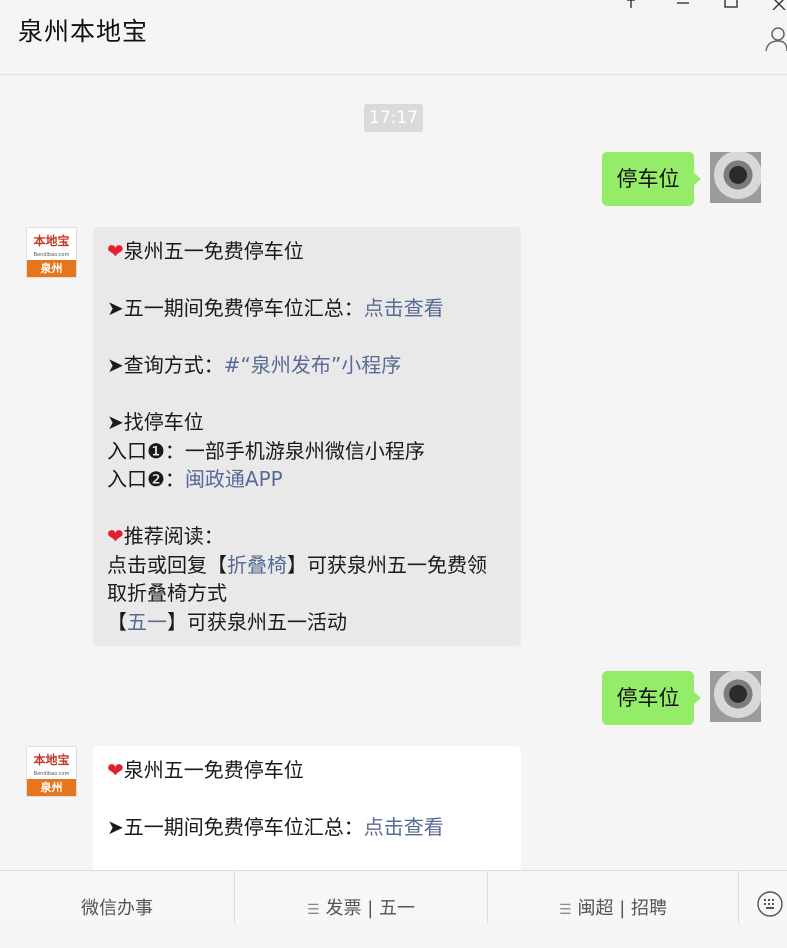 The image size is (787, 948). I want to click on line-text: 找停车位, so click(163, 422).